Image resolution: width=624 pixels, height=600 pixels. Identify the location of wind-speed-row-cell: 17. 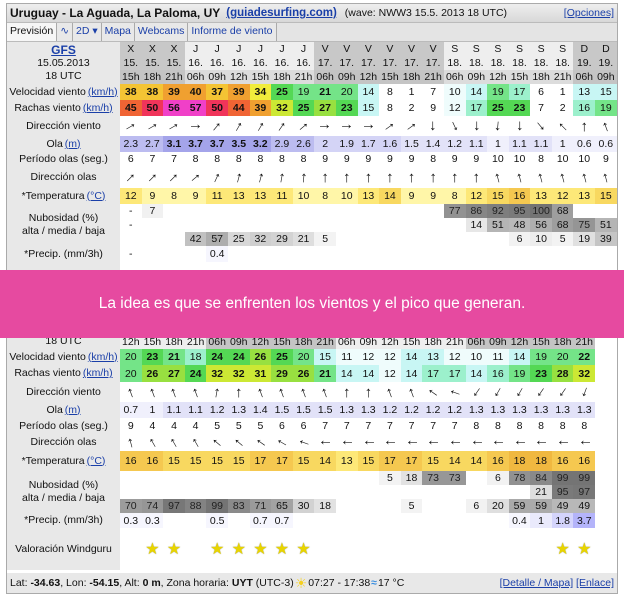
(519, 92).